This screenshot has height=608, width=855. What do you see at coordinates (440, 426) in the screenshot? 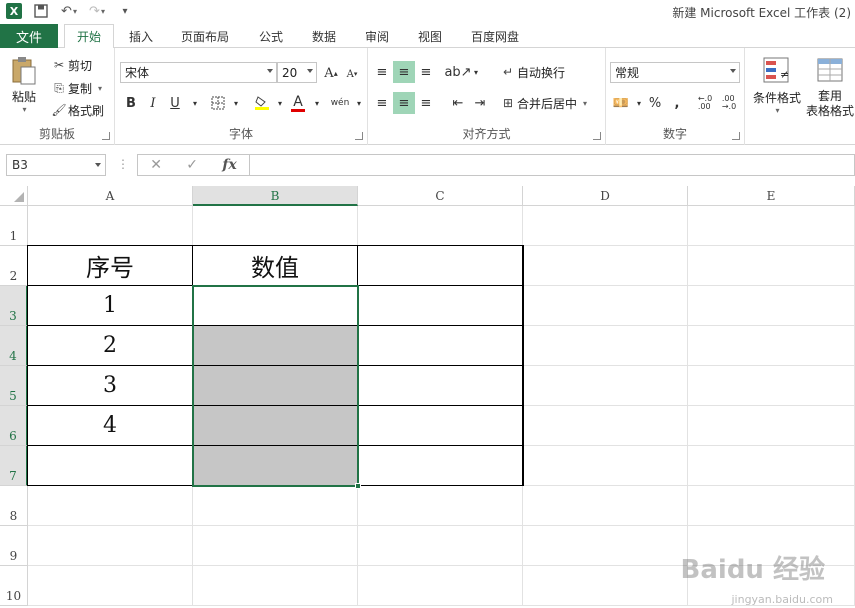
I see `cell-c6` at bounding box center [440, 426].